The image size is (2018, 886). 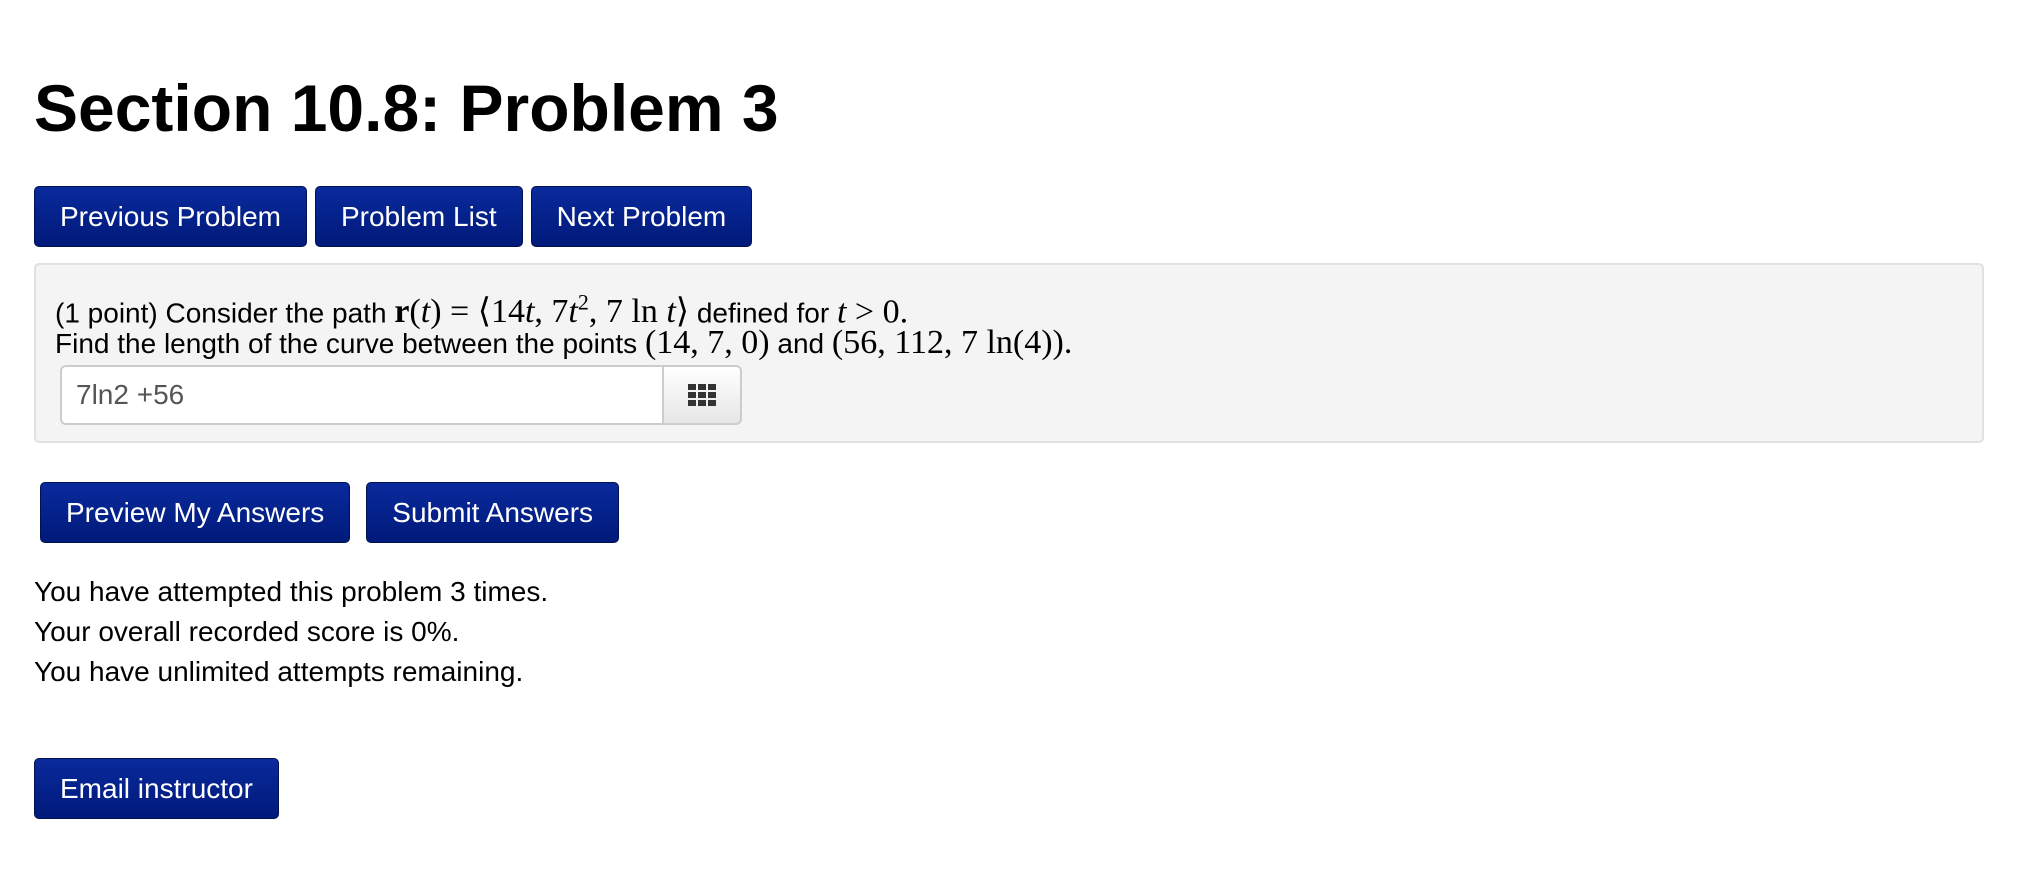 What do you see at coordinates (801, 343) in the screenshot?
I see `and-text: and` at bounding box center [801, 343].